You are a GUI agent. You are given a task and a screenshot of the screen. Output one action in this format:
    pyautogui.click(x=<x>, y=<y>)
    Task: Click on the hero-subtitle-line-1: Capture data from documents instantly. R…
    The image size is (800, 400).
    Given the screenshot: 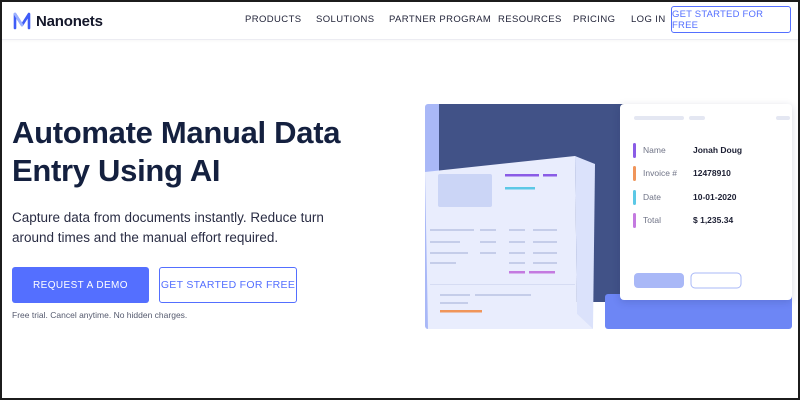 What is the action you would take?
    pyautogui.click(x=168, y=217)
    